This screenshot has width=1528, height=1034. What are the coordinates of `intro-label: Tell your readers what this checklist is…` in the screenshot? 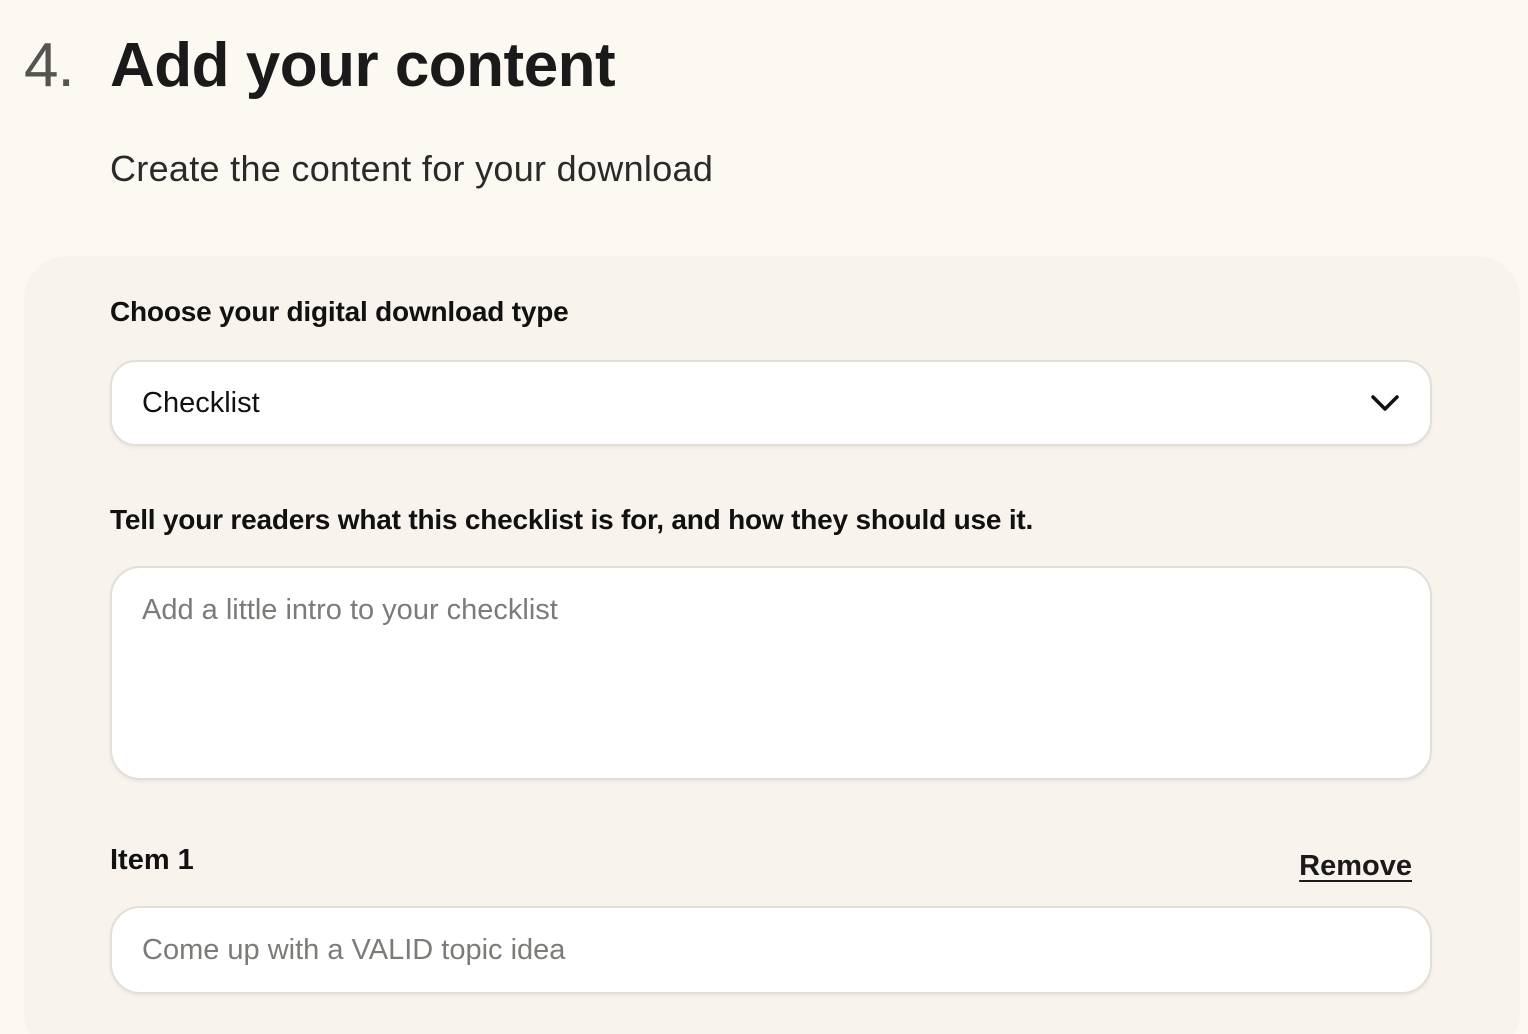 It's located at (572, 519).